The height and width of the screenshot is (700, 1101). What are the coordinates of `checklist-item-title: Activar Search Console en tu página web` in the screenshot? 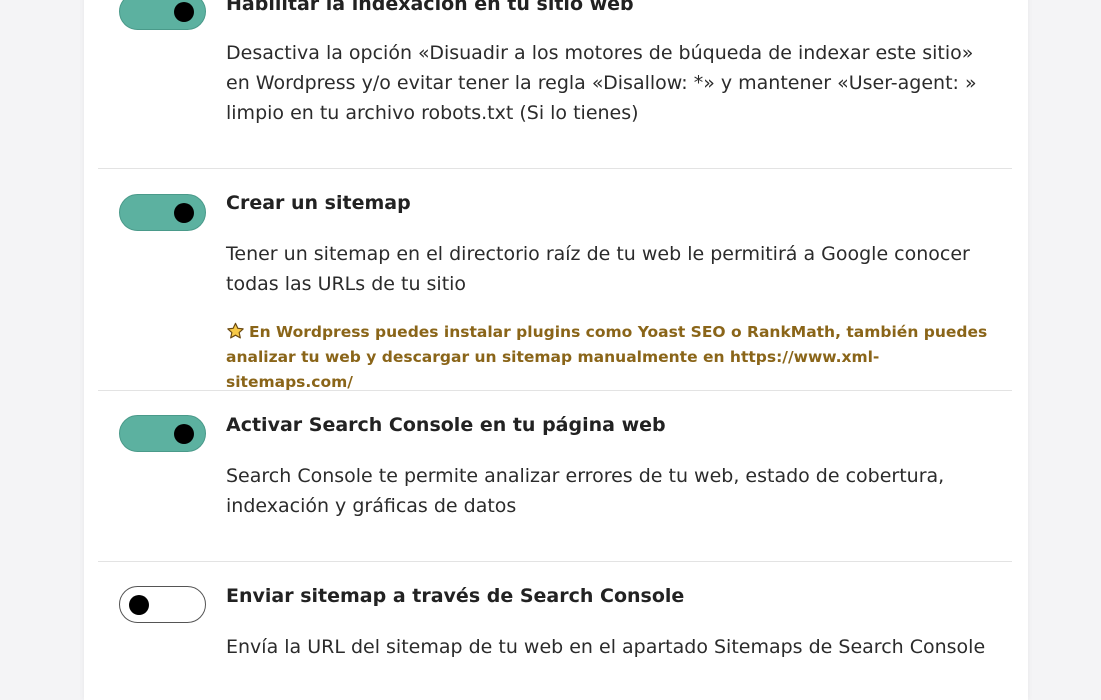 It's located at (446, 425).